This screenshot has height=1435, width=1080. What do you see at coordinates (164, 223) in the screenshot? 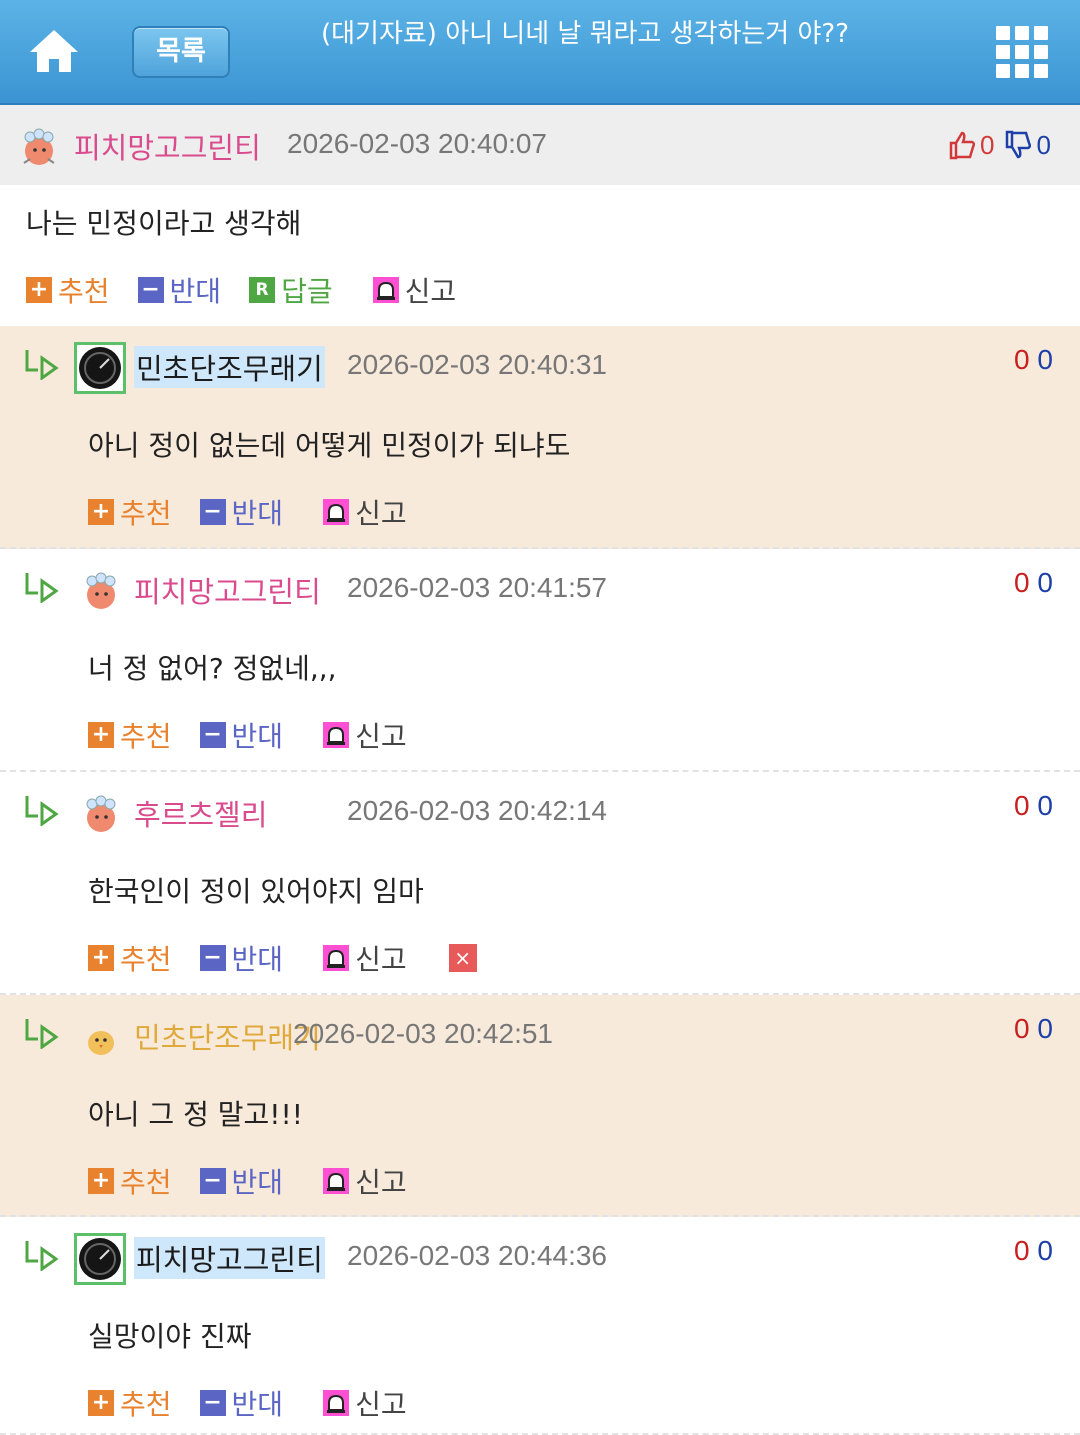
I see `post-body: 나는 민정이라고 생각해` at bounding box center [164, 223].